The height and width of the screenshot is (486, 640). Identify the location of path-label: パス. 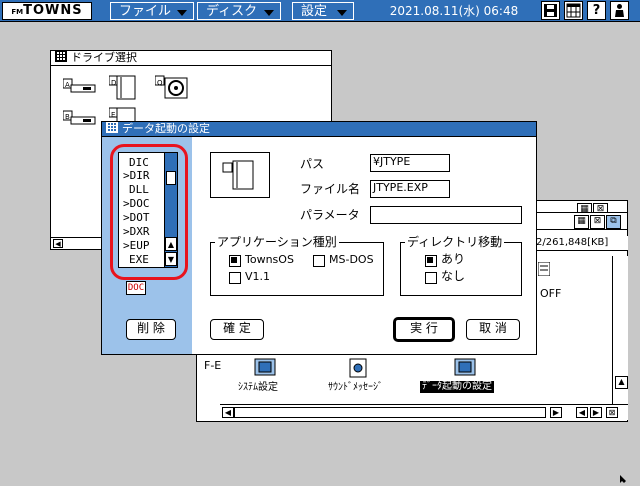
(312, 164).